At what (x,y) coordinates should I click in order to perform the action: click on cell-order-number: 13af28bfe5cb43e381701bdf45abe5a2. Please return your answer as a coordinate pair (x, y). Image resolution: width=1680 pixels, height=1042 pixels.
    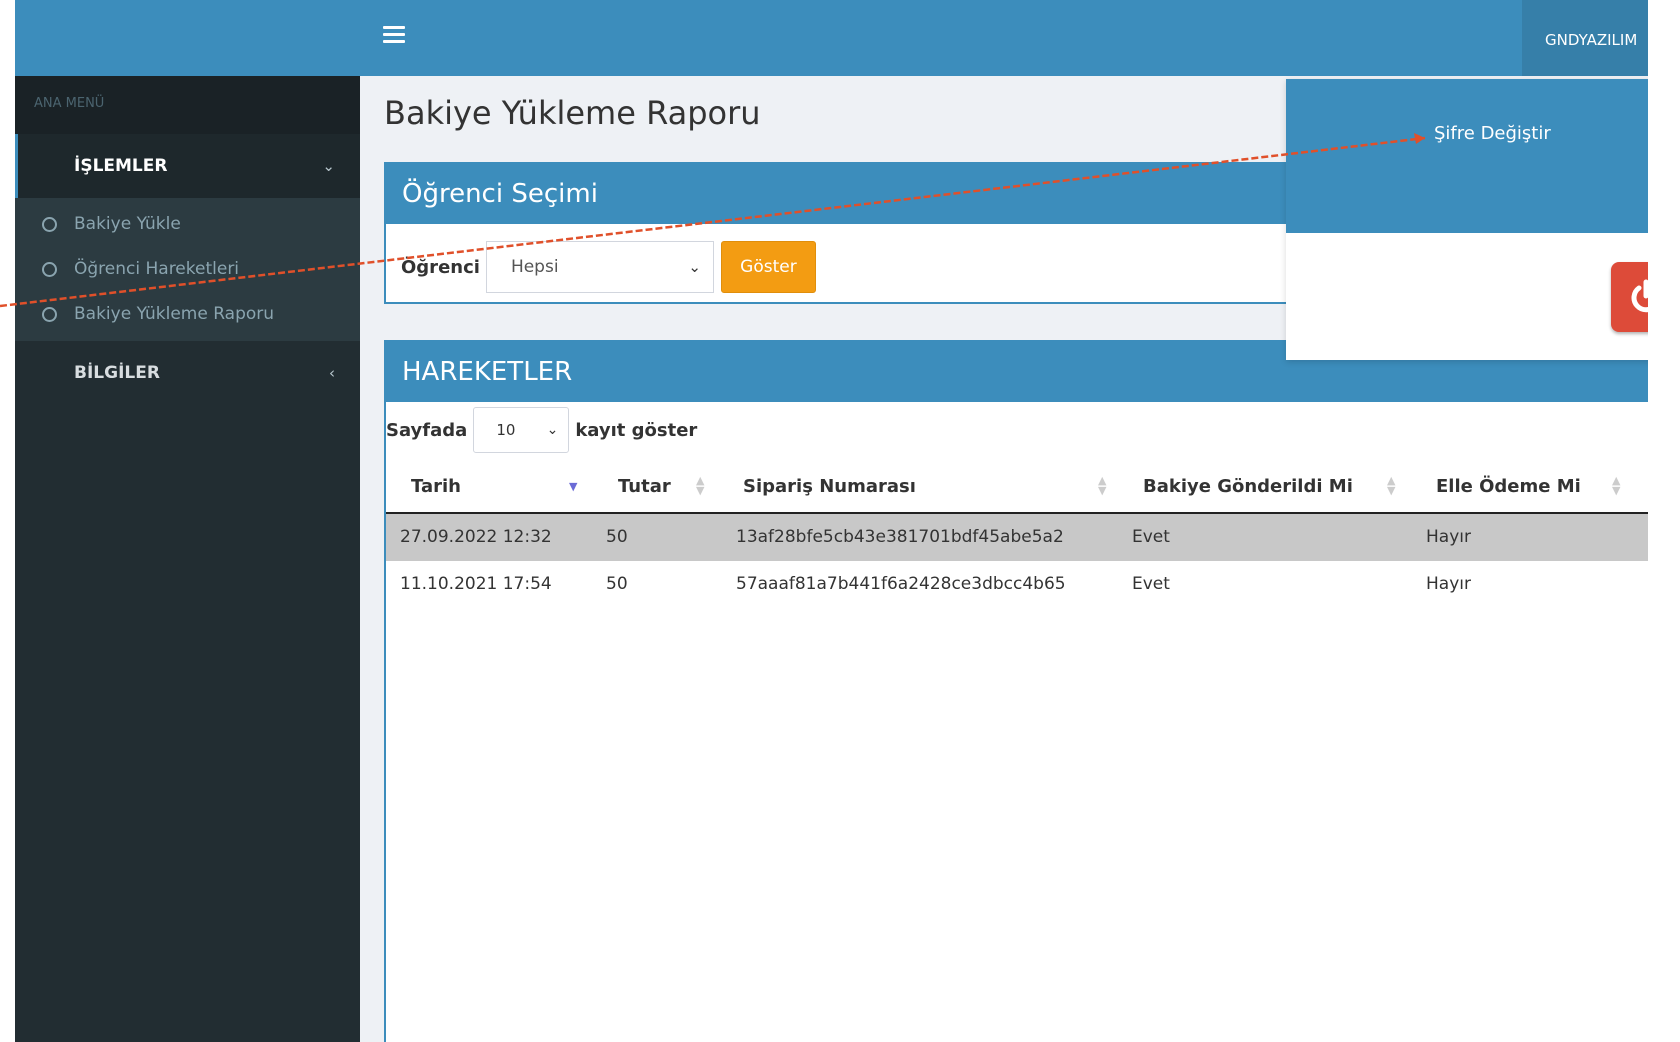
    Looking at the image, I should click on (900, 537).